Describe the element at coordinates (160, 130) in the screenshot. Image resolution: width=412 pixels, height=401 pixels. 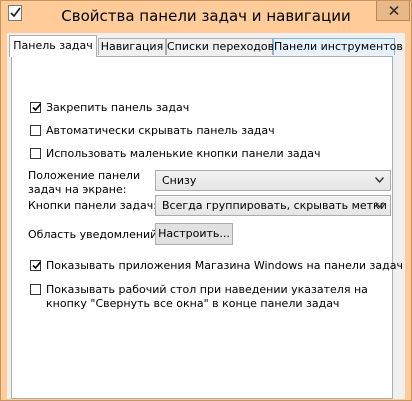
I see `auto-hide-label: Автоматически скрывать панель задач` at that location.